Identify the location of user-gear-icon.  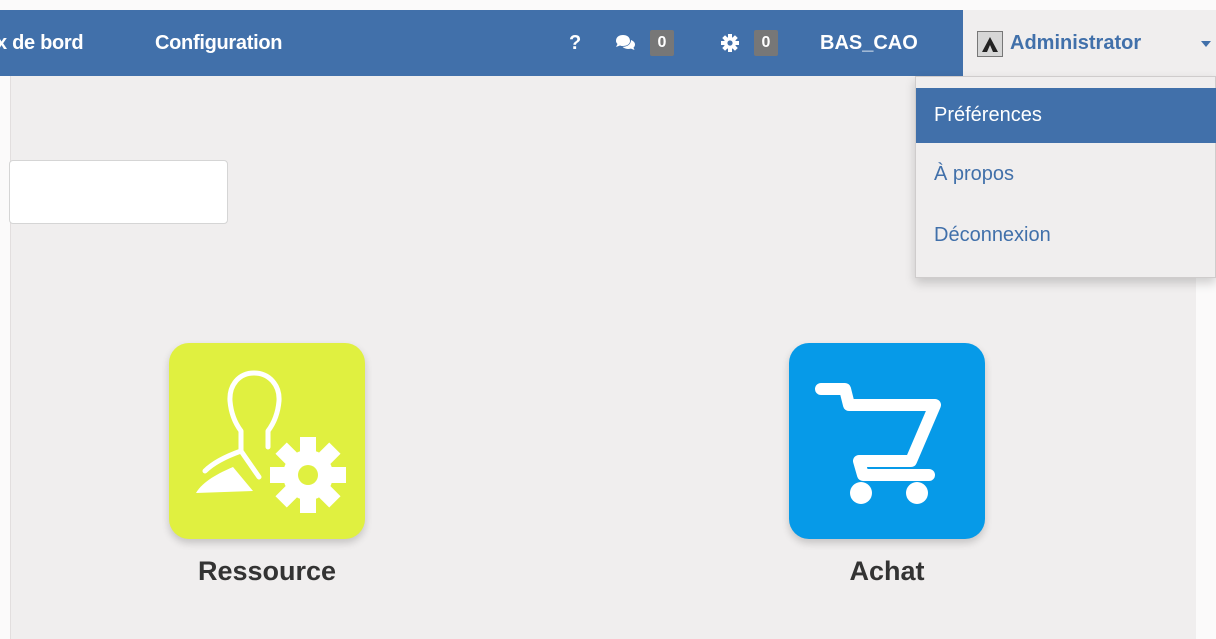
(267, 443).